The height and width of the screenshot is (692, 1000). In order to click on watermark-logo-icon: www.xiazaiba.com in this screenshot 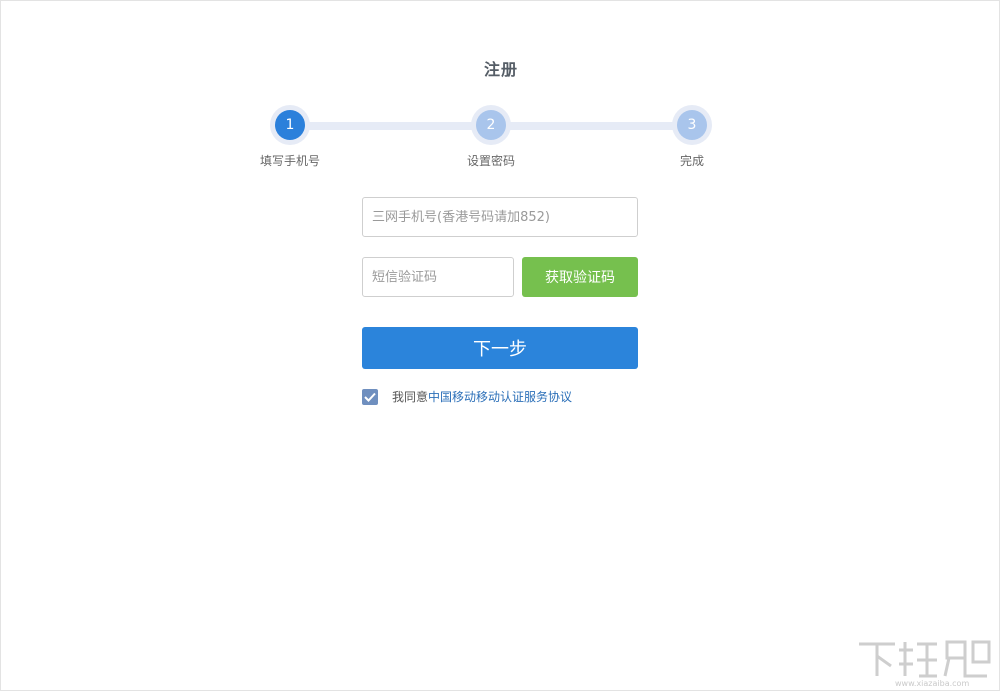, I will do `click(925, 664)`.